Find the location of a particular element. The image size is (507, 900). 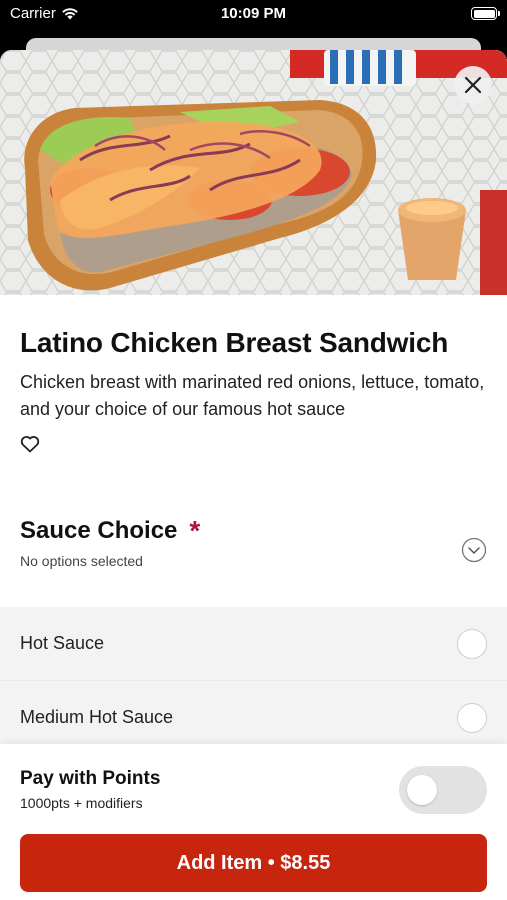

required-indicator: * is located at coordinates (195, 530).